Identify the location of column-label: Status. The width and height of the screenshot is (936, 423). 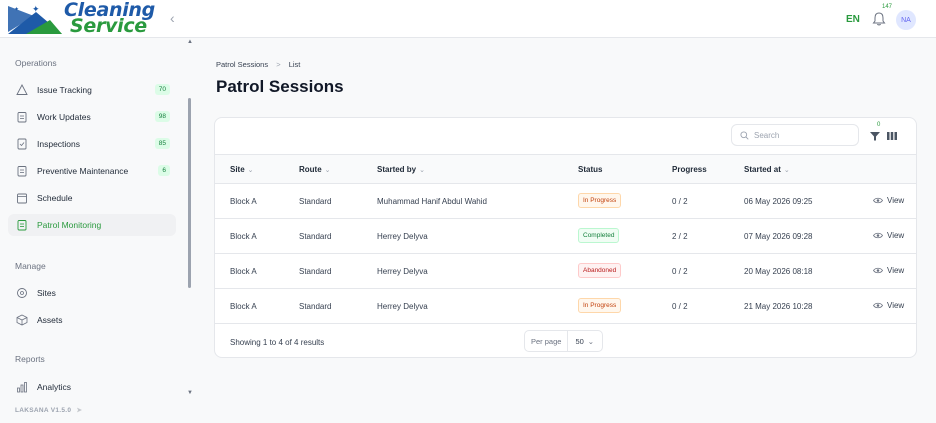
(590, 169).